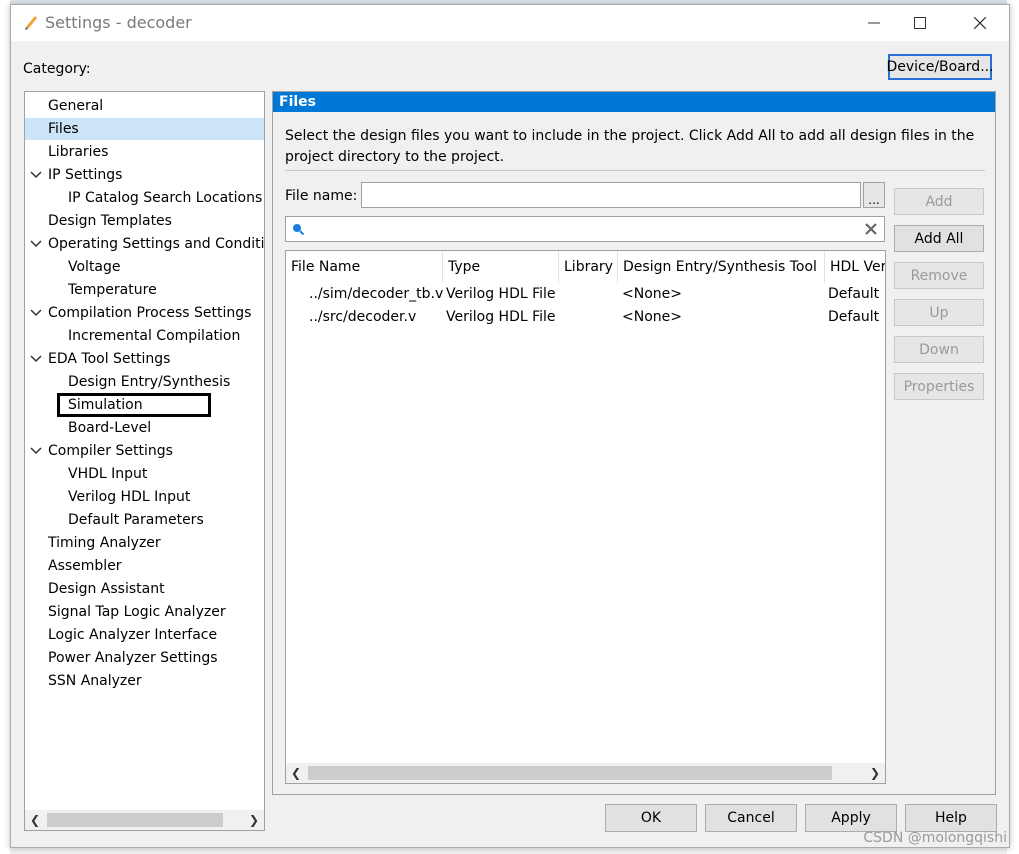  I want to click on minimize-button, so click(874, 23).